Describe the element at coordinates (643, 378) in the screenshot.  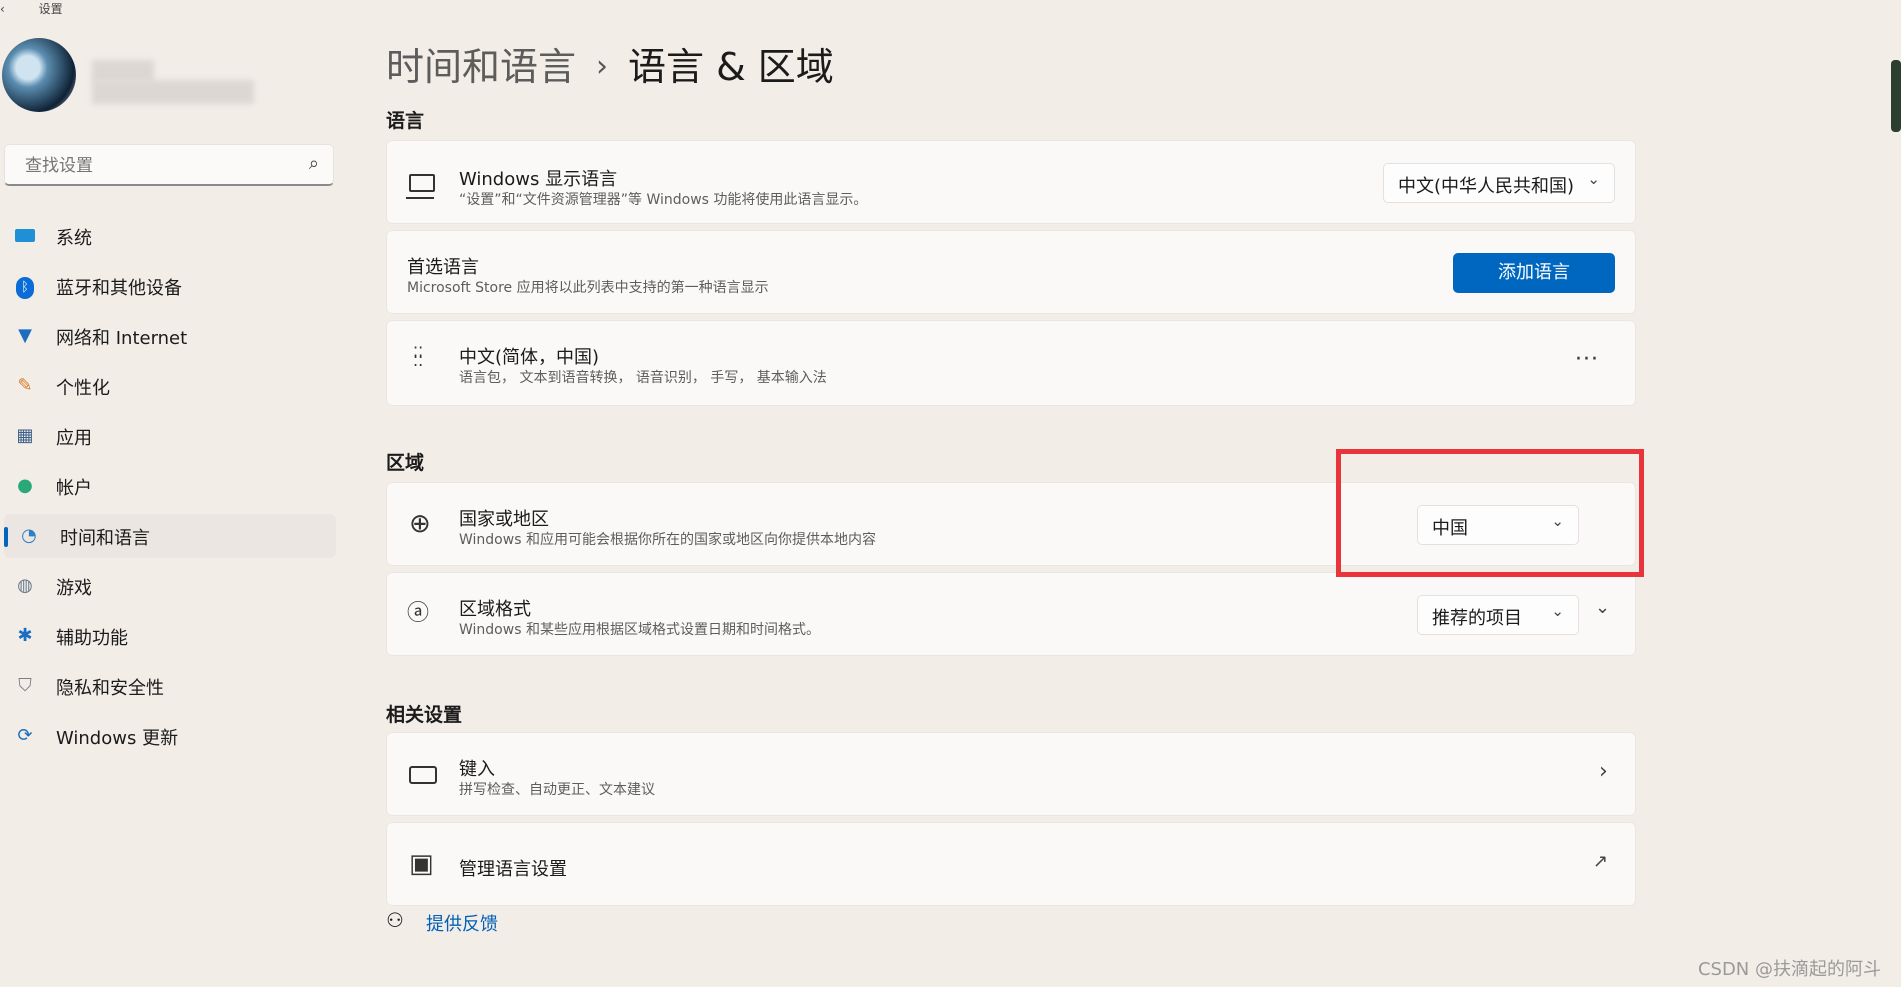
I see `language-entry-subtitle: 语言包， 文本到语音转换， 语音识别， 手写， 基本输入法` at that location.